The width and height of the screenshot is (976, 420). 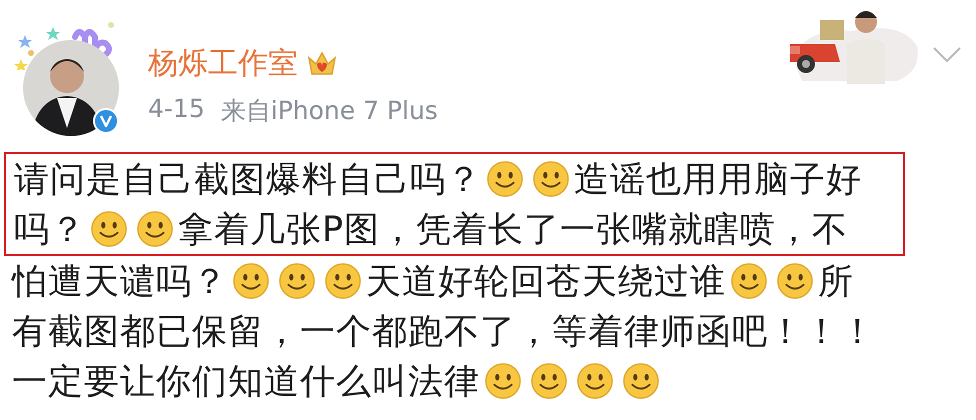 What do you see at coordinates (223, 64) in the screenshot?
I see `author-name: 杨烁工作室` at bounding box center [223, 64].